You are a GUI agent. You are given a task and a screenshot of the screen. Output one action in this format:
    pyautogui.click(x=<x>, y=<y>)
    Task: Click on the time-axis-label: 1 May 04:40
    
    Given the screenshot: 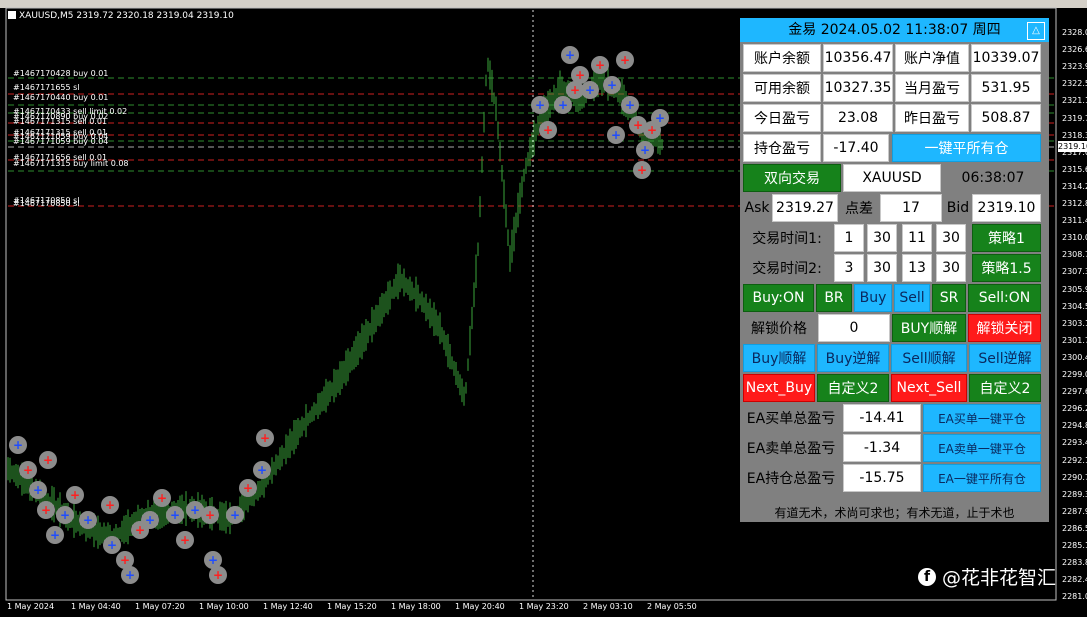 What is the action you would take?
    pyautogui.click(x=96, y=606)
    